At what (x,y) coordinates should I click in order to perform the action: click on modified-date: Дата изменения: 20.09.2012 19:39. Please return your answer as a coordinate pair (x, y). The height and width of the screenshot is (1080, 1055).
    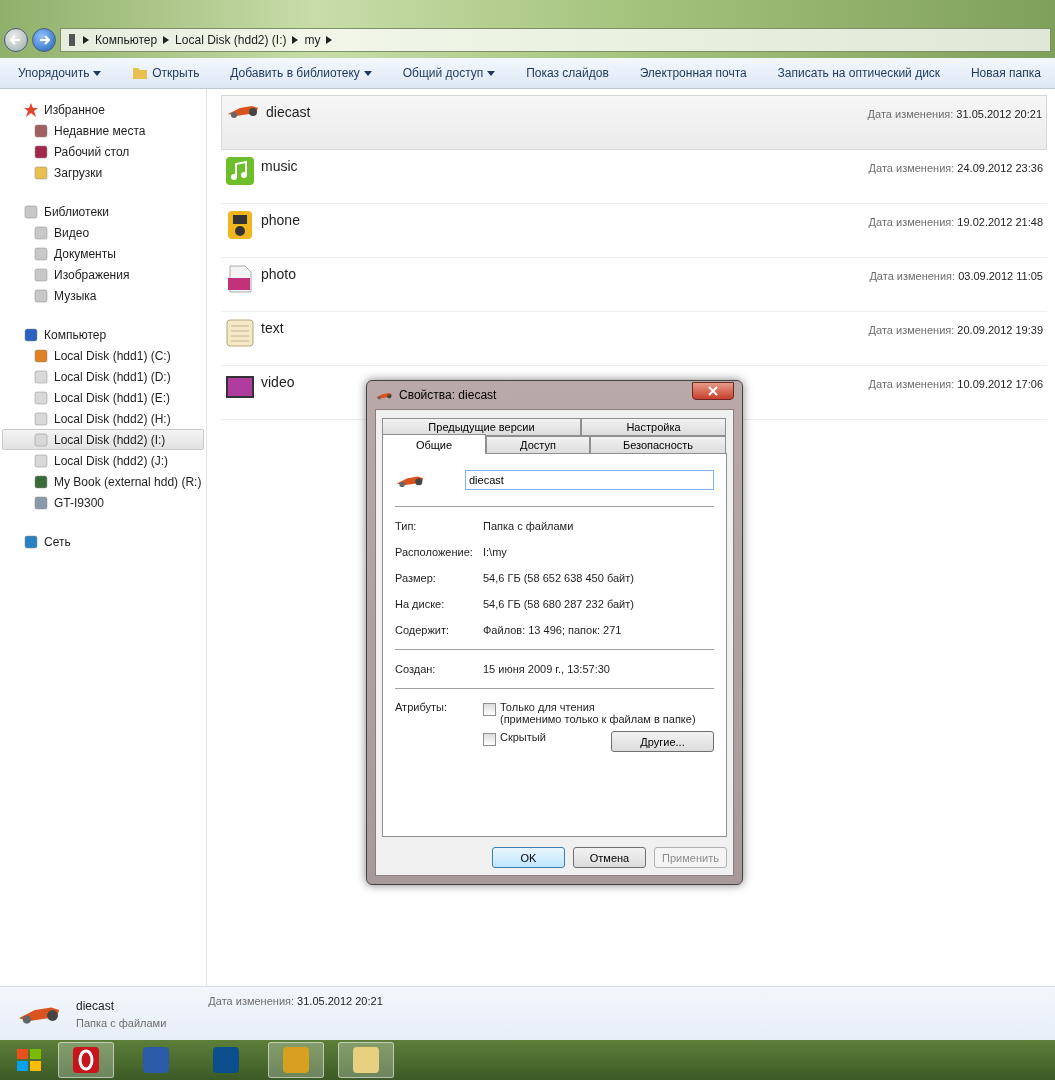
    Looking at the image, I should click on (955, 329).